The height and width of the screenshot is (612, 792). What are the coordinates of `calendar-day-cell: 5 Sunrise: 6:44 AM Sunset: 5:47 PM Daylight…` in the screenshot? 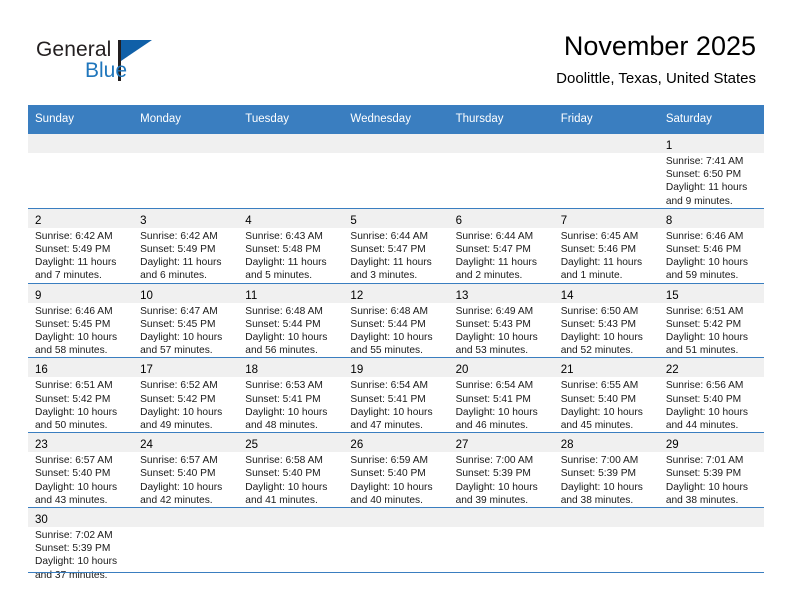 It's located at (396, 245).